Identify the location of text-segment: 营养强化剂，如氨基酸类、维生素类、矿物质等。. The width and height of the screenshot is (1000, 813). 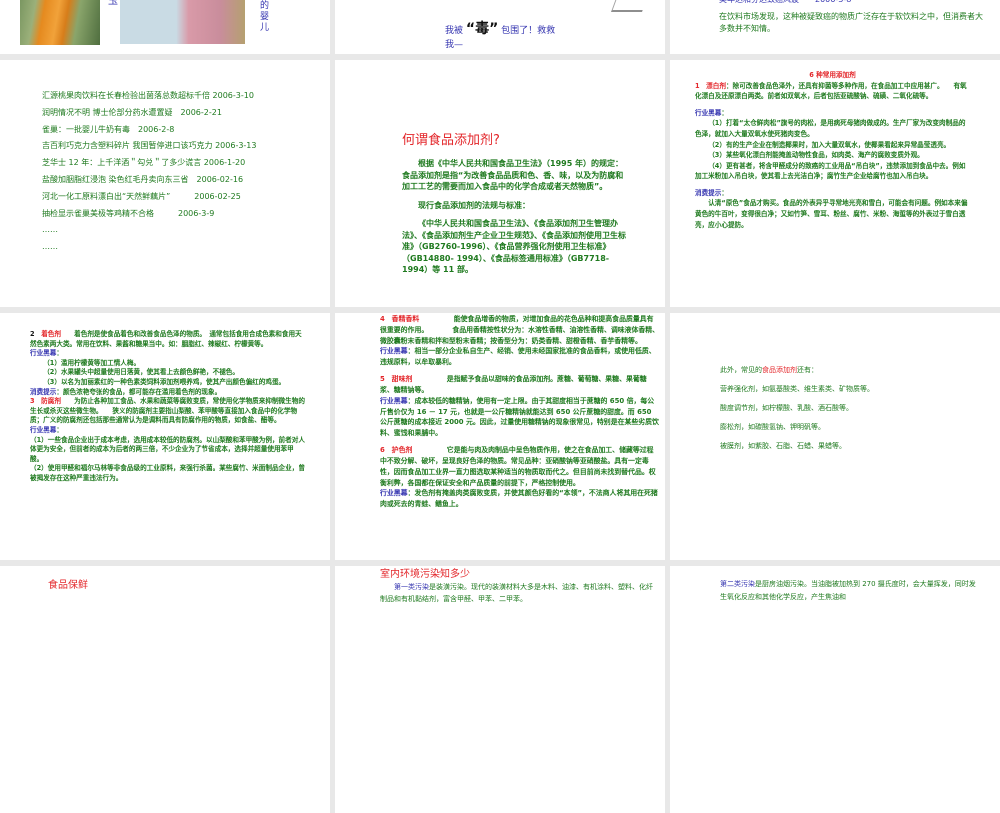
(797, 389).